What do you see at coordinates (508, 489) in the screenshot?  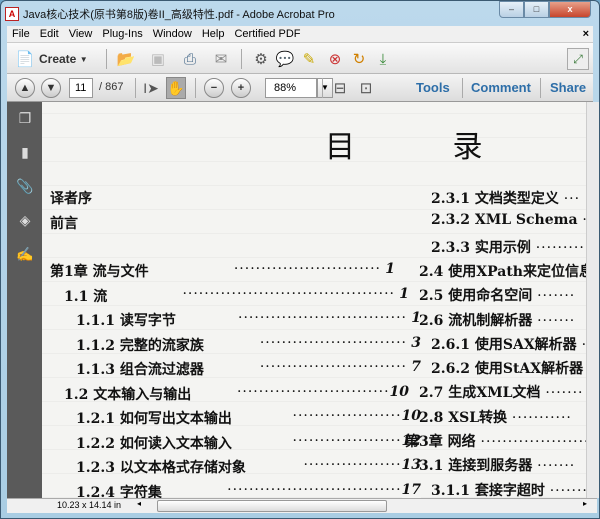 I see `toc-entry: 3.1.1 套接字超时 ·······` at bounding box center [508, 489].